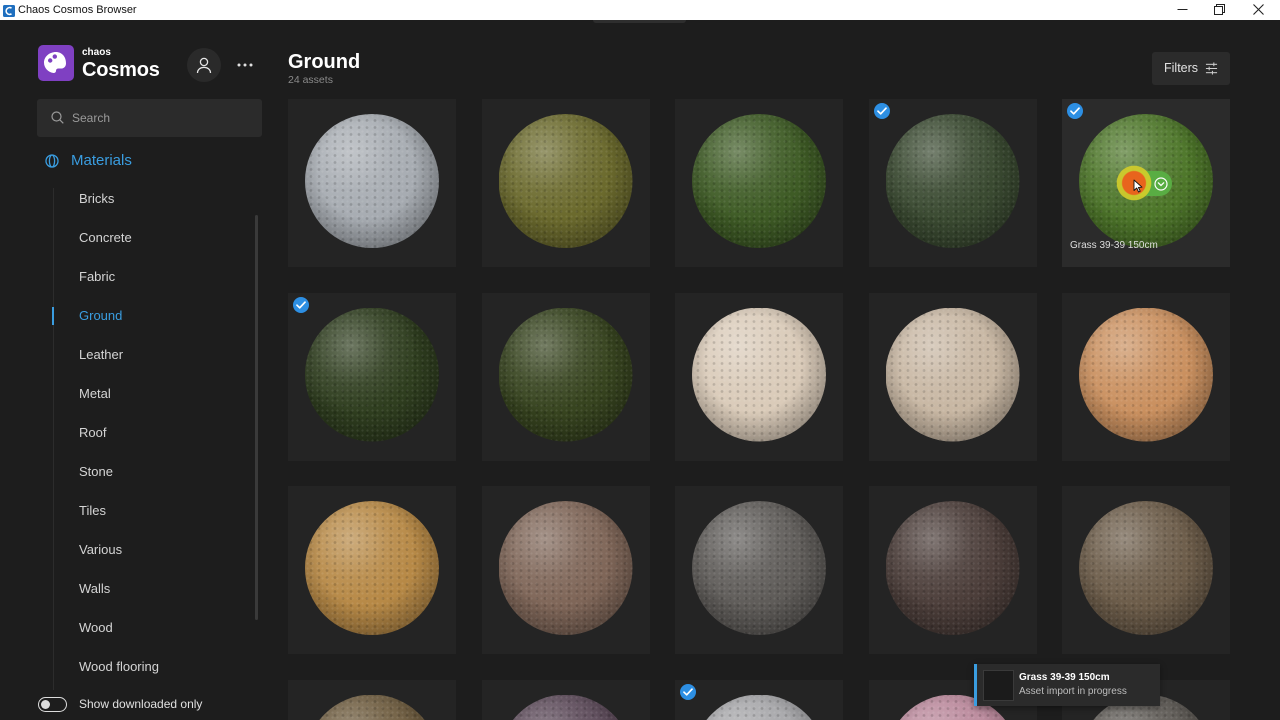  What do you see at coordinates (1138, 186) in the screenshot?
I see `cursor-icon` at bounding box center [1138, 186].